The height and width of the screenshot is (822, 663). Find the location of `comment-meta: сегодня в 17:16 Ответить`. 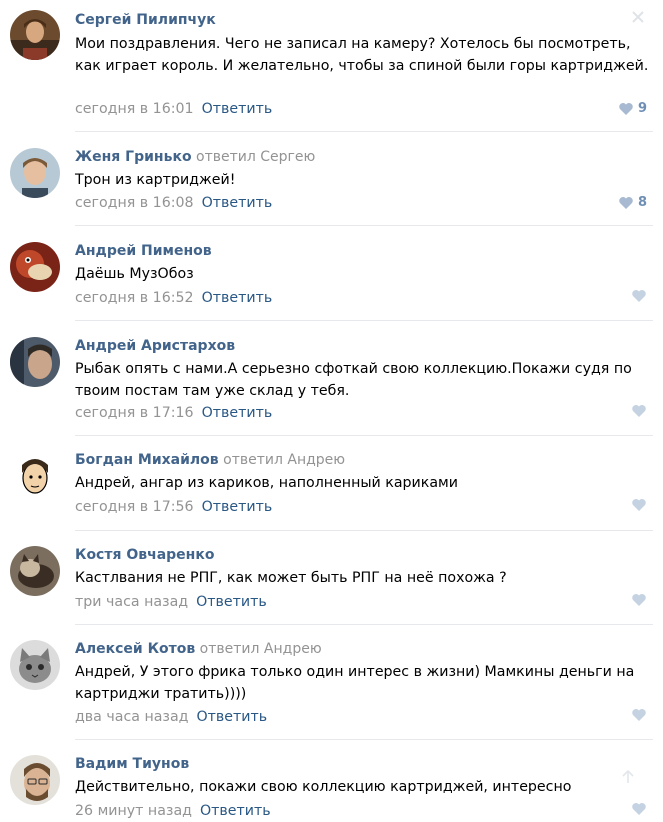

comment-meta: сегодня в 17:16 Ответить is located at coordinates (173, 413).